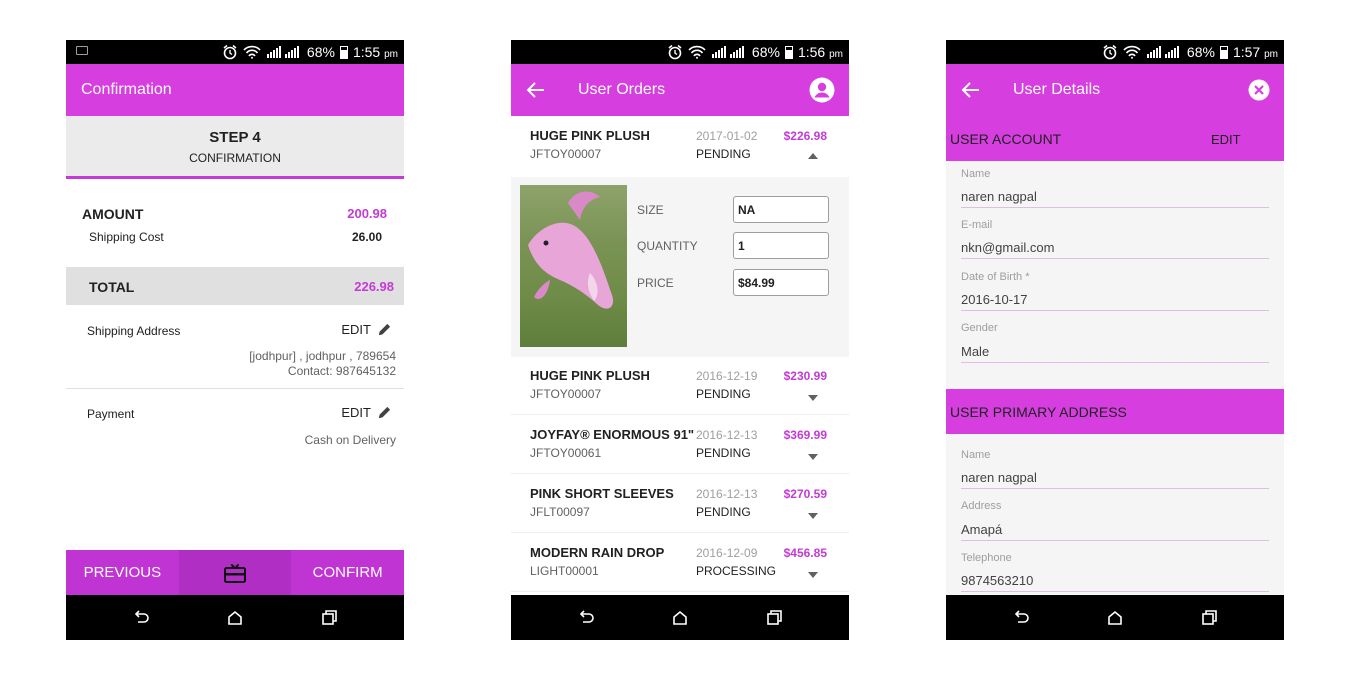  Describe the element at coordinates (560, 512) in the screenshot. I see `order-sku: JFLT00097` at that location.